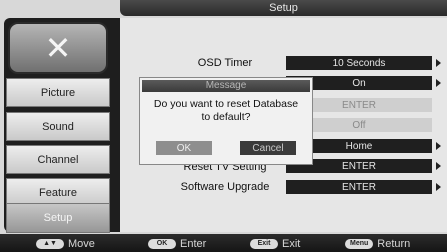  I want to click on ok-key-icon: OK, so click(162, 244).